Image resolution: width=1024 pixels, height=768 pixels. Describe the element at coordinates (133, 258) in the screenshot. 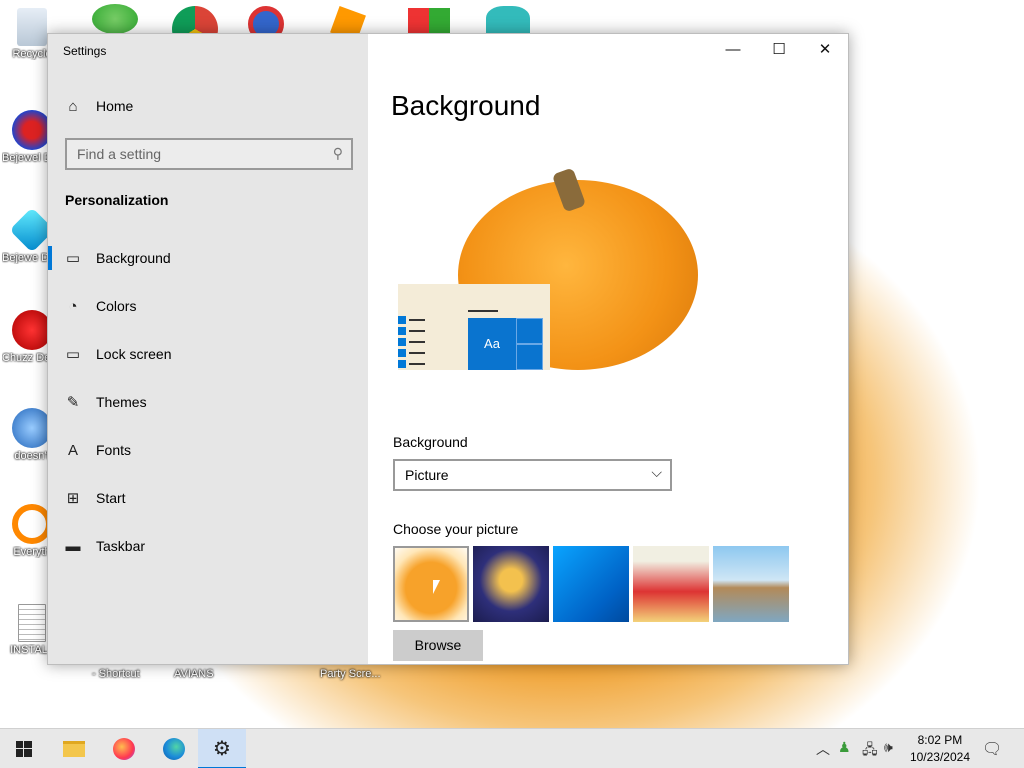

I see `nav-background-label: Background` at that location.